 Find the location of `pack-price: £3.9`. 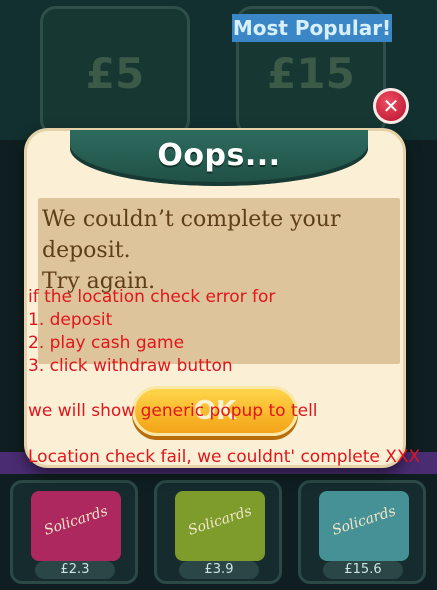

pack-price: £3.9 is located at coordinates (219, 570).